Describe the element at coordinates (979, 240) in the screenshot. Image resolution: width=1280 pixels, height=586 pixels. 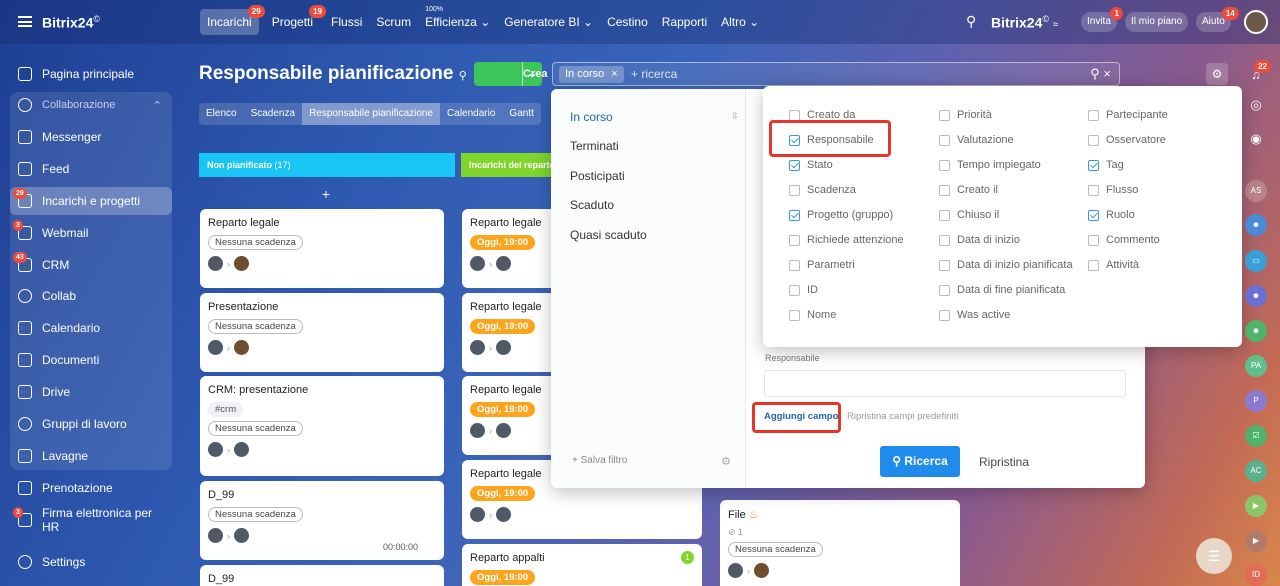
I see `field-data-inizio: Data di inizio` at that location.